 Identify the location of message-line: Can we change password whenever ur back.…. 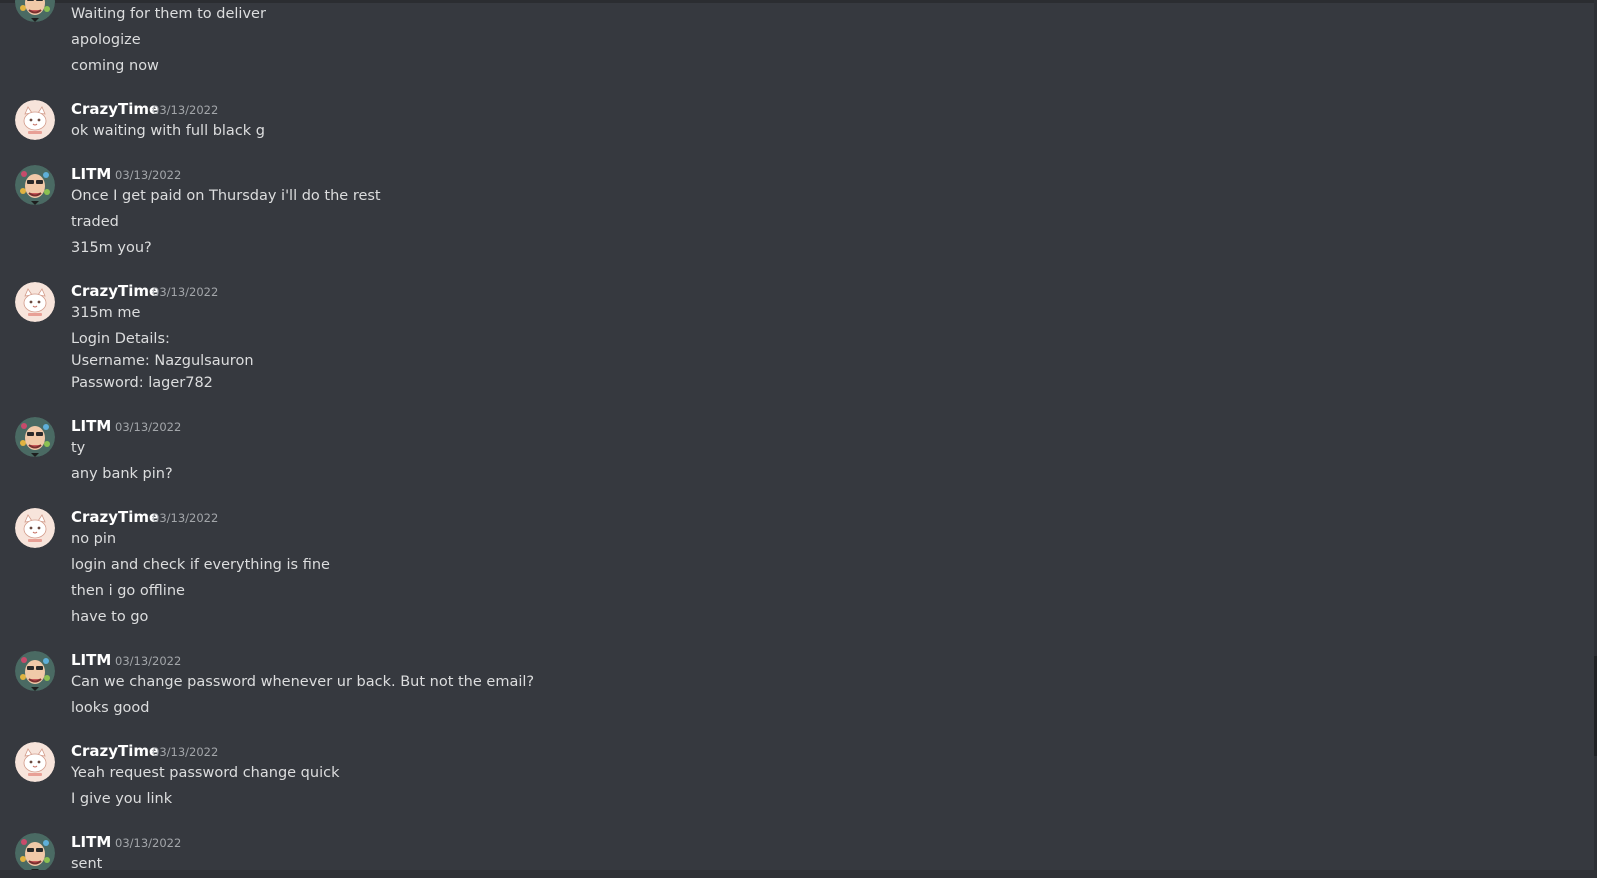
(303, 682).